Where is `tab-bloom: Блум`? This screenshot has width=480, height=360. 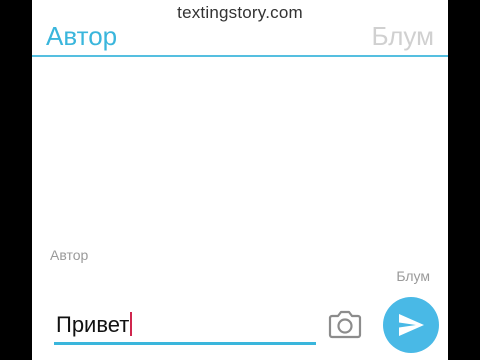
tab-bloom: Блум is located at coordinates (402, 36).